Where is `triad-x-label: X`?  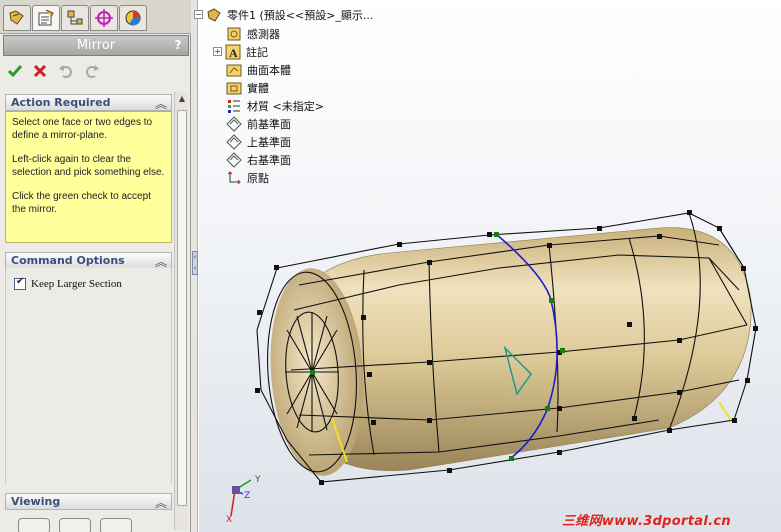 triad-x-label: X is located at coordinates (229, 519).